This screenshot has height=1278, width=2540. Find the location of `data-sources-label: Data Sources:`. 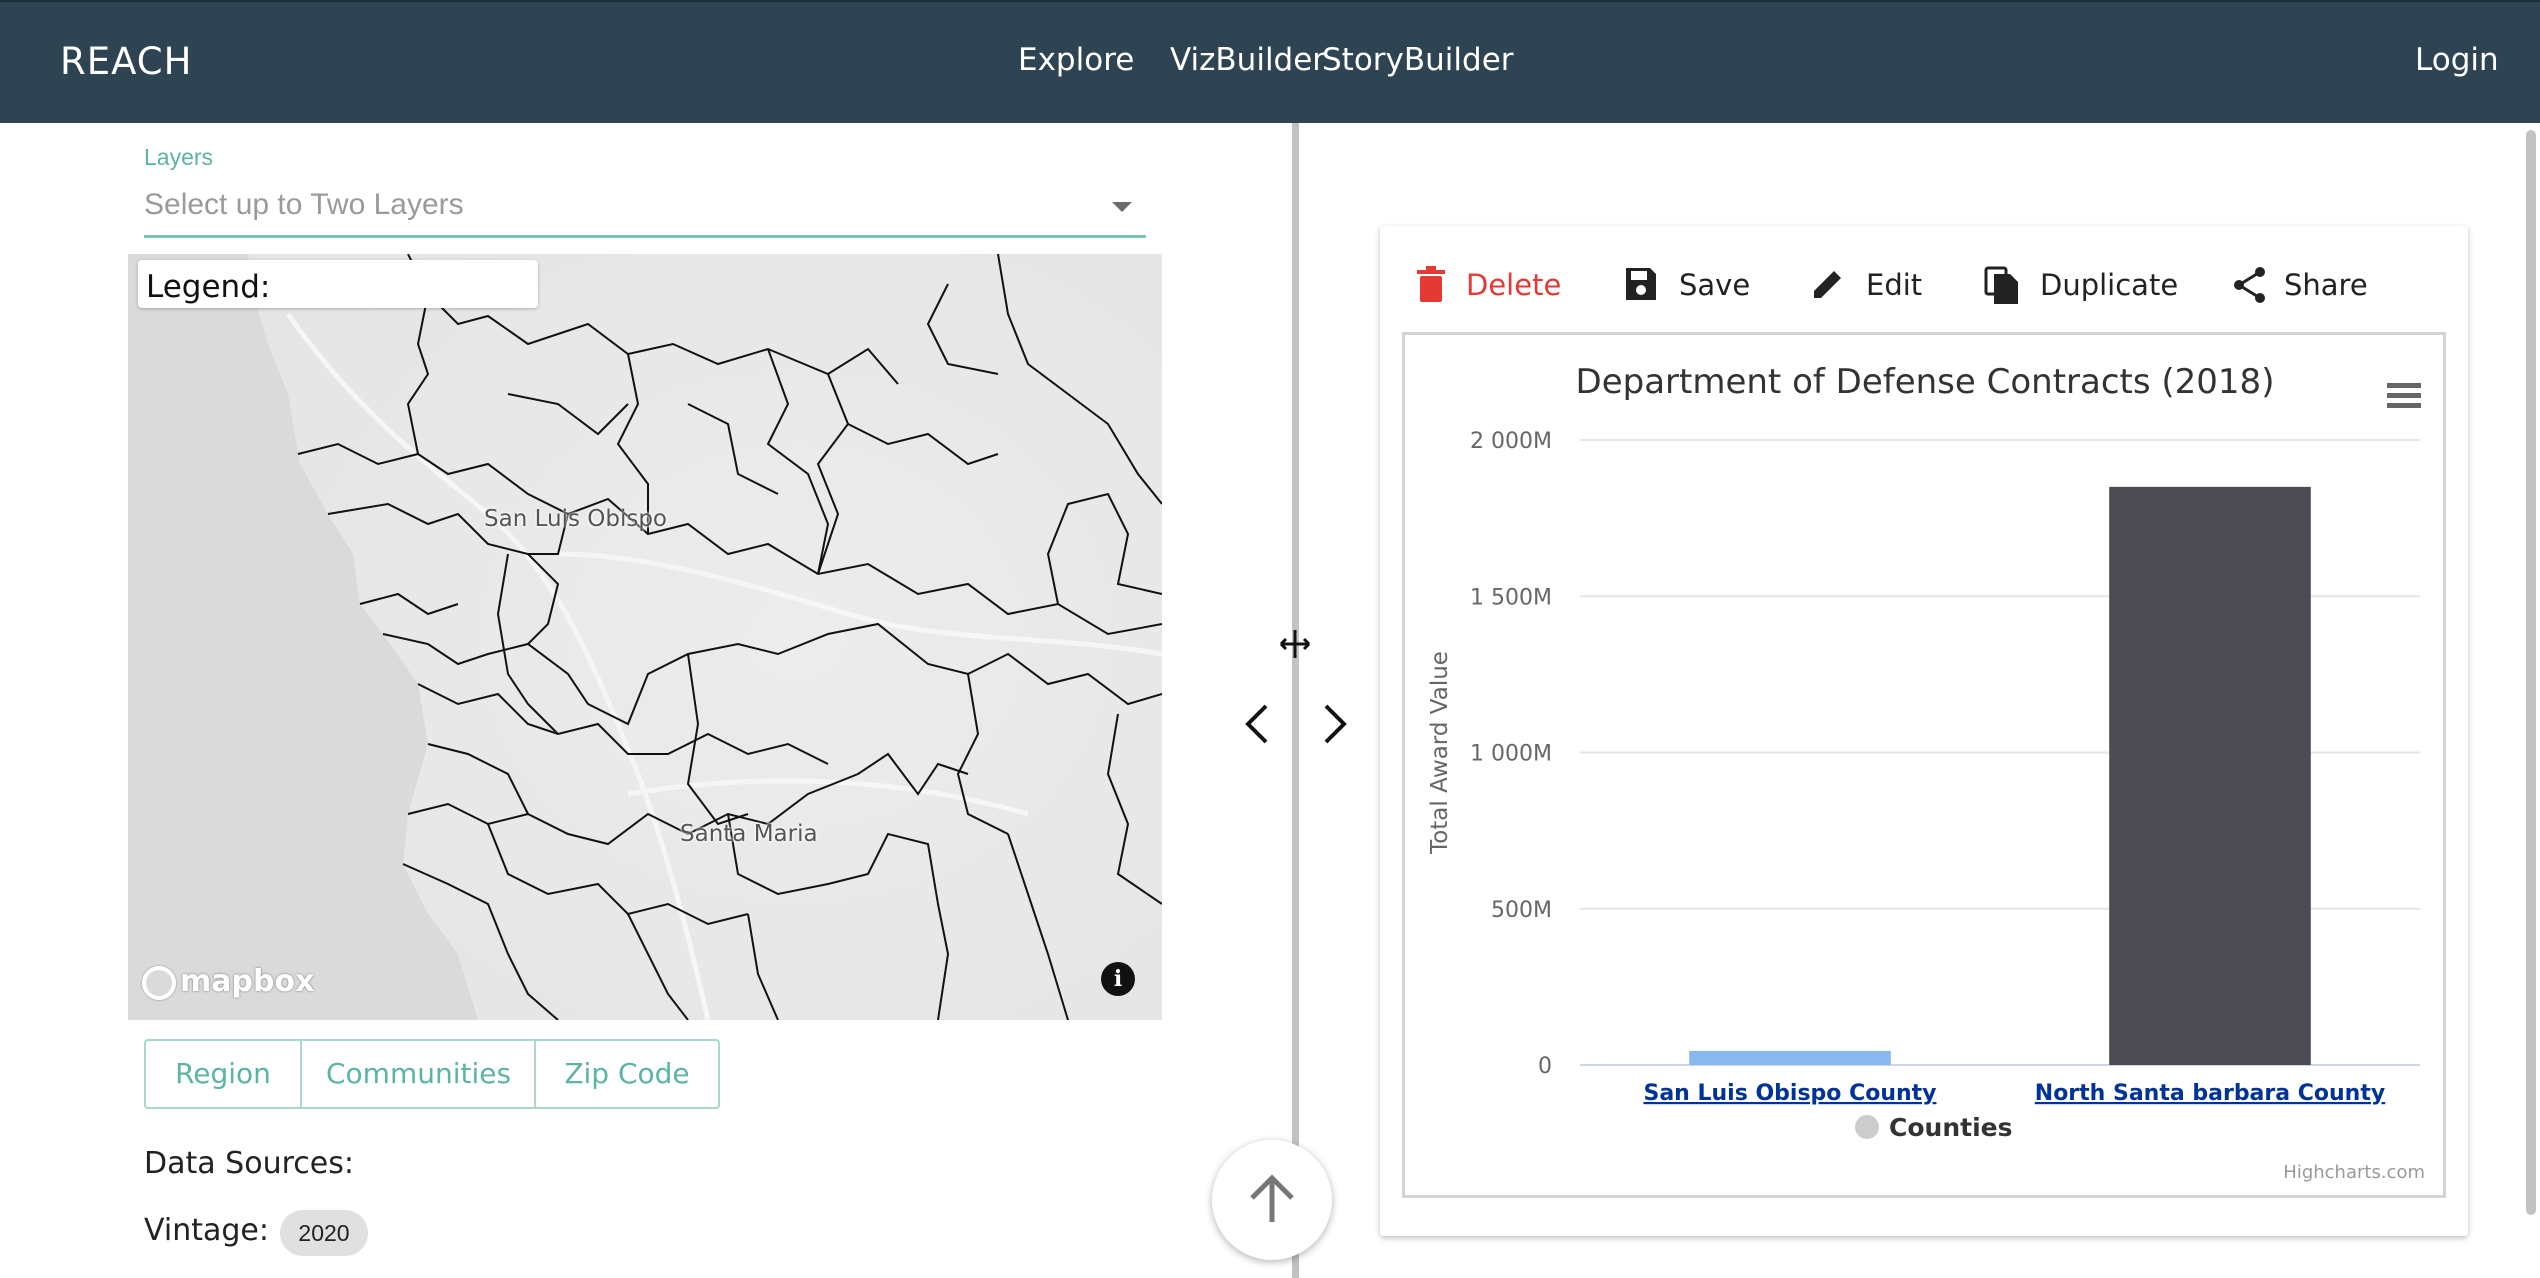

data-sources-label: Data Sources: is located at coordinates (249, 1163).